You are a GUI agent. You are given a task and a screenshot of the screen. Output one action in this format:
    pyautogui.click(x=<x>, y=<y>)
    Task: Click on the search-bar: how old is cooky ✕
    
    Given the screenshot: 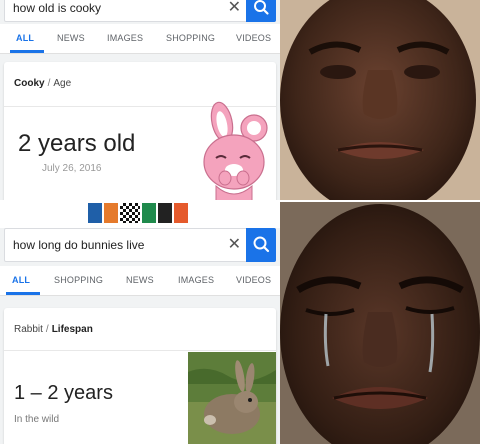 What is the action you would take?
    pyautogui.click(x=140, y=11)
    